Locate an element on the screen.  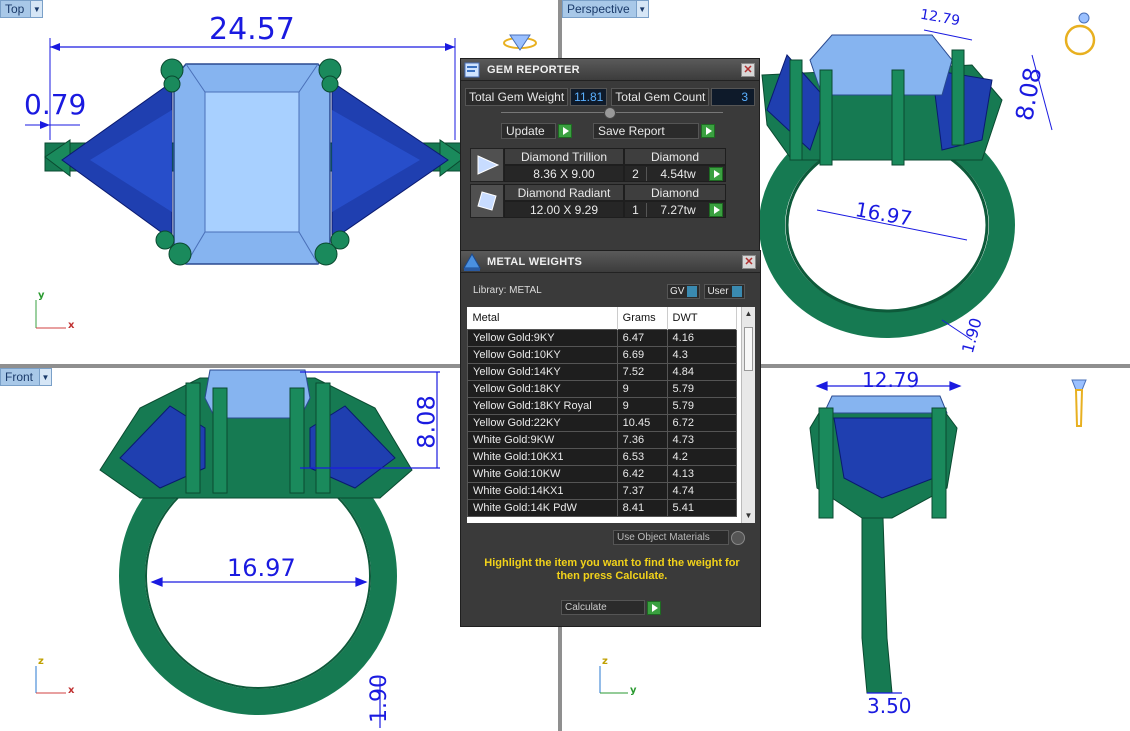
grams-value: 6.42 is located at coordinates (642, 473).